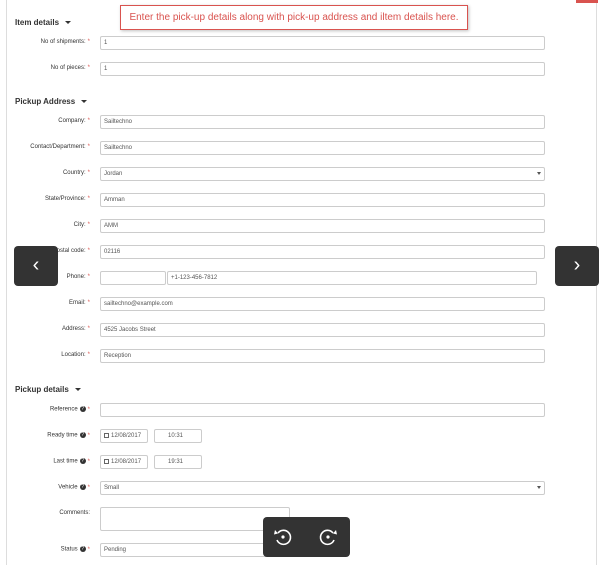 This screenshot has height=565, width=602. I want to click on status-select: Pending, so click(195, 550).